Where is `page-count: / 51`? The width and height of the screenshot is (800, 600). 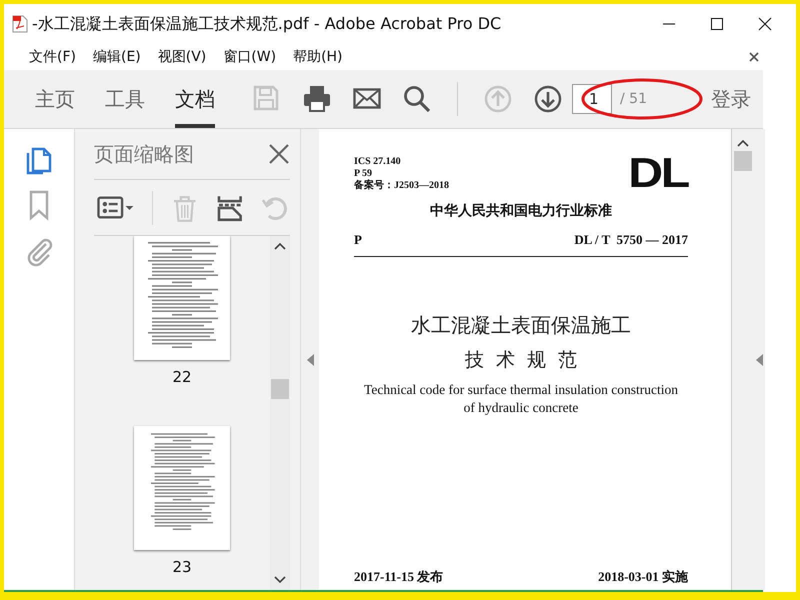 page-count: / 51 is located at coordinates (633, 99).